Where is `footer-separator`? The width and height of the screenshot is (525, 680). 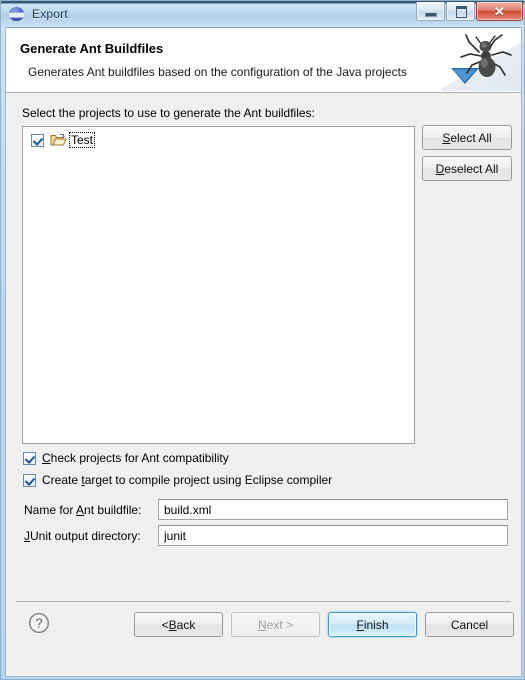
footer-separator is located at coordinates (263, 601).